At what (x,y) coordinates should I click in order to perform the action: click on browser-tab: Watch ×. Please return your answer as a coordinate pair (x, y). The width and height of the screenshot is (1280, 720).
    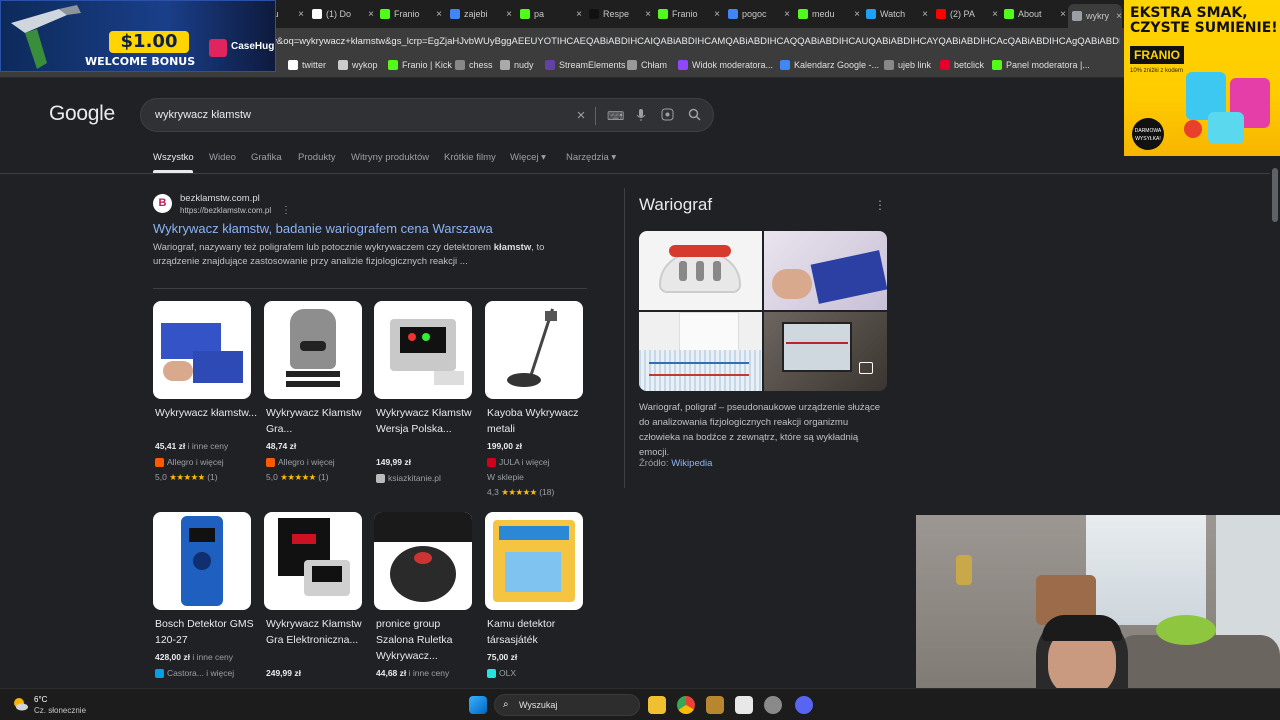
    Looking at the image, I should click on (895, 14).